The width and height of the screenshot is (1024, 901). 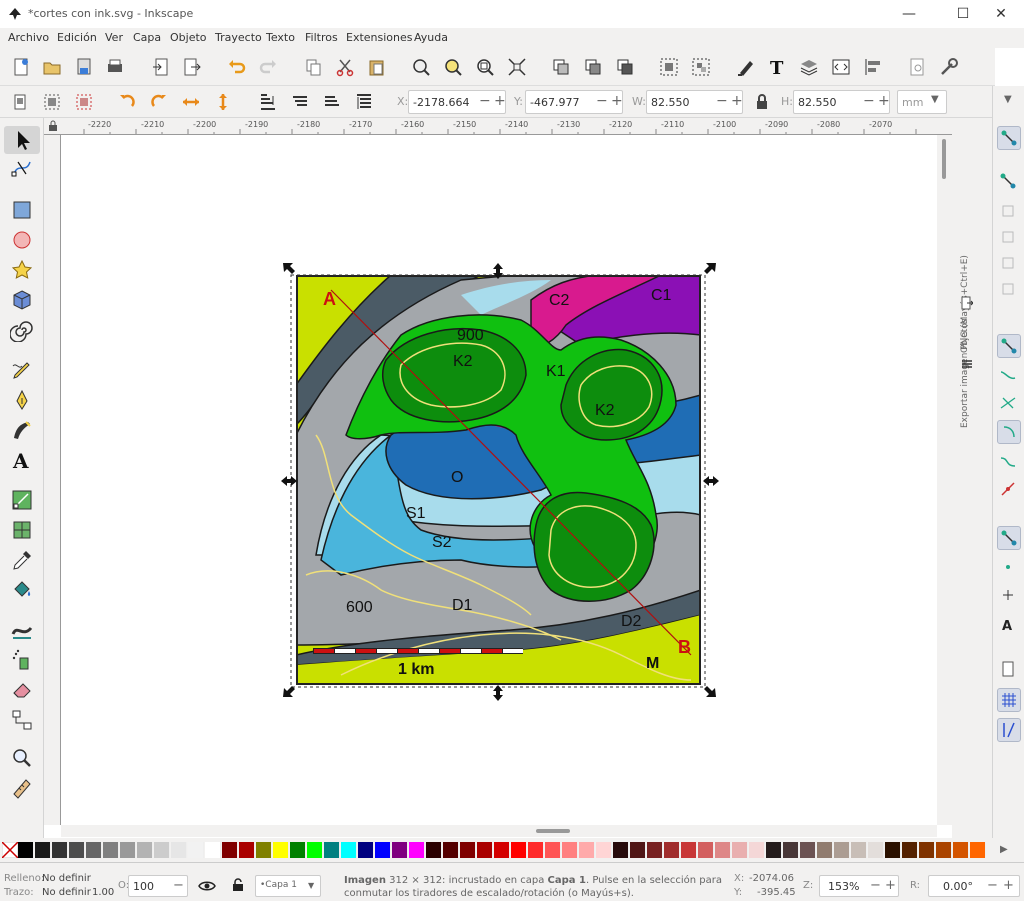 I want to click on x-increment-button: +, so click(x=500, y=101).